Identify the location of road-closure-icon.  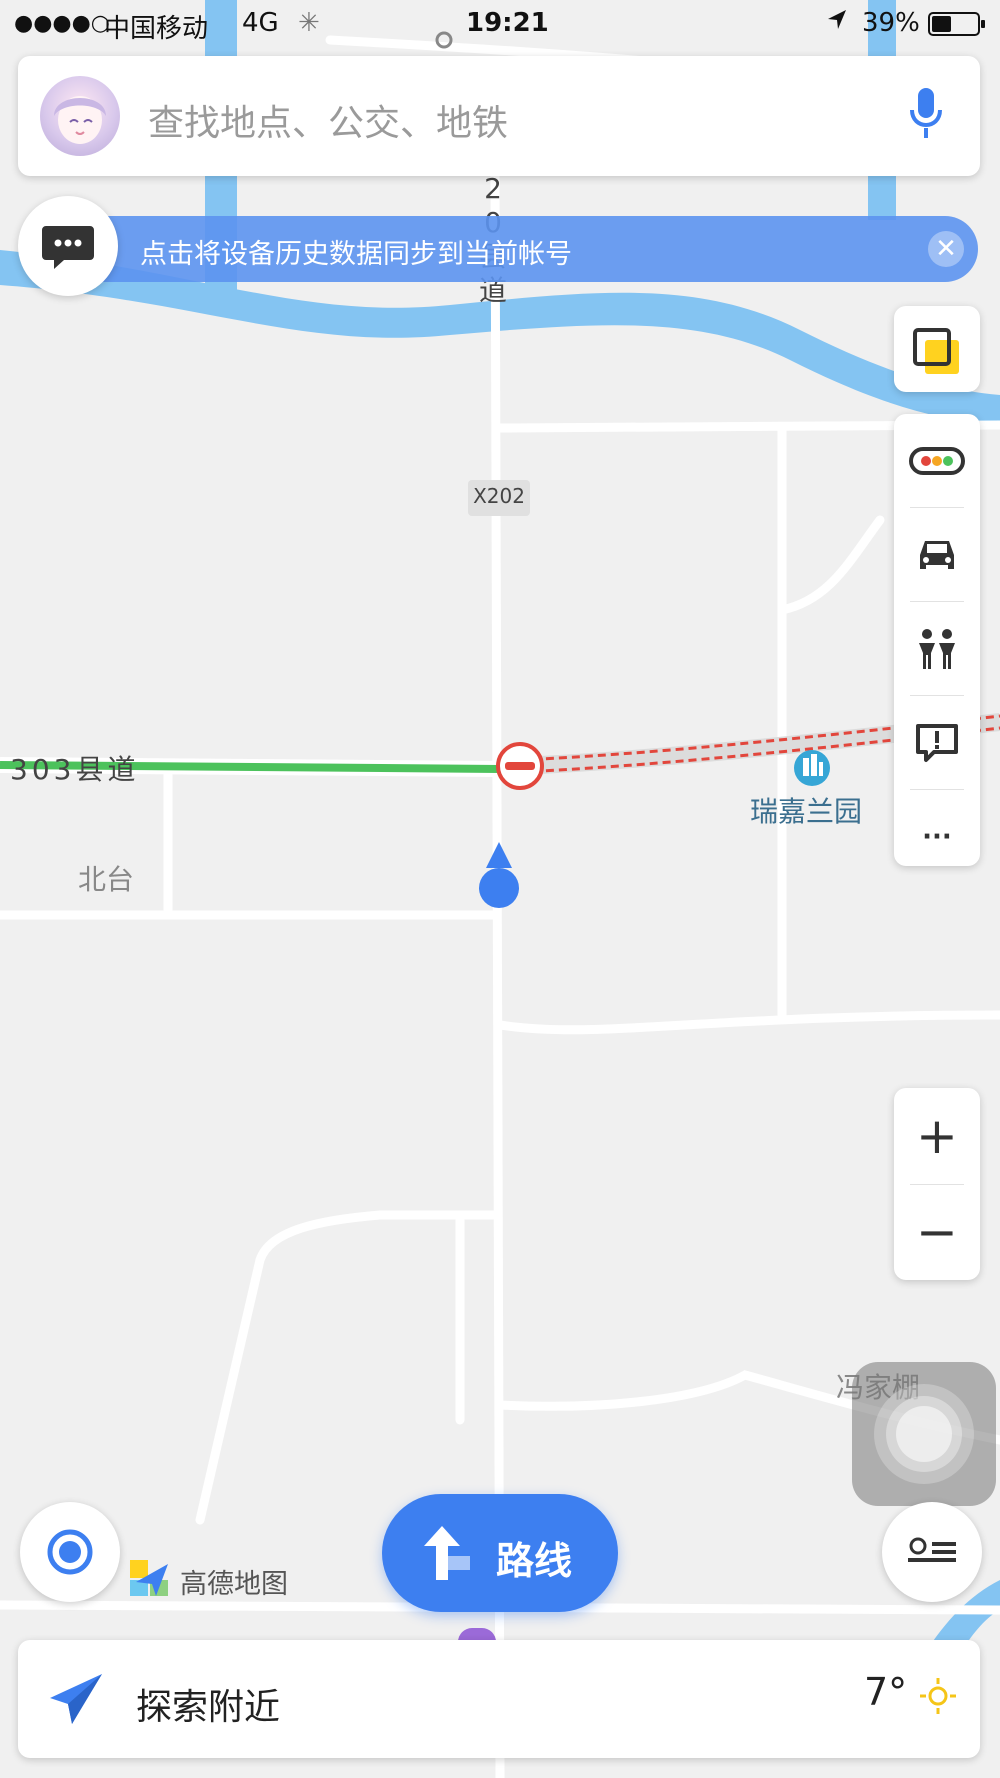
(520, 766).